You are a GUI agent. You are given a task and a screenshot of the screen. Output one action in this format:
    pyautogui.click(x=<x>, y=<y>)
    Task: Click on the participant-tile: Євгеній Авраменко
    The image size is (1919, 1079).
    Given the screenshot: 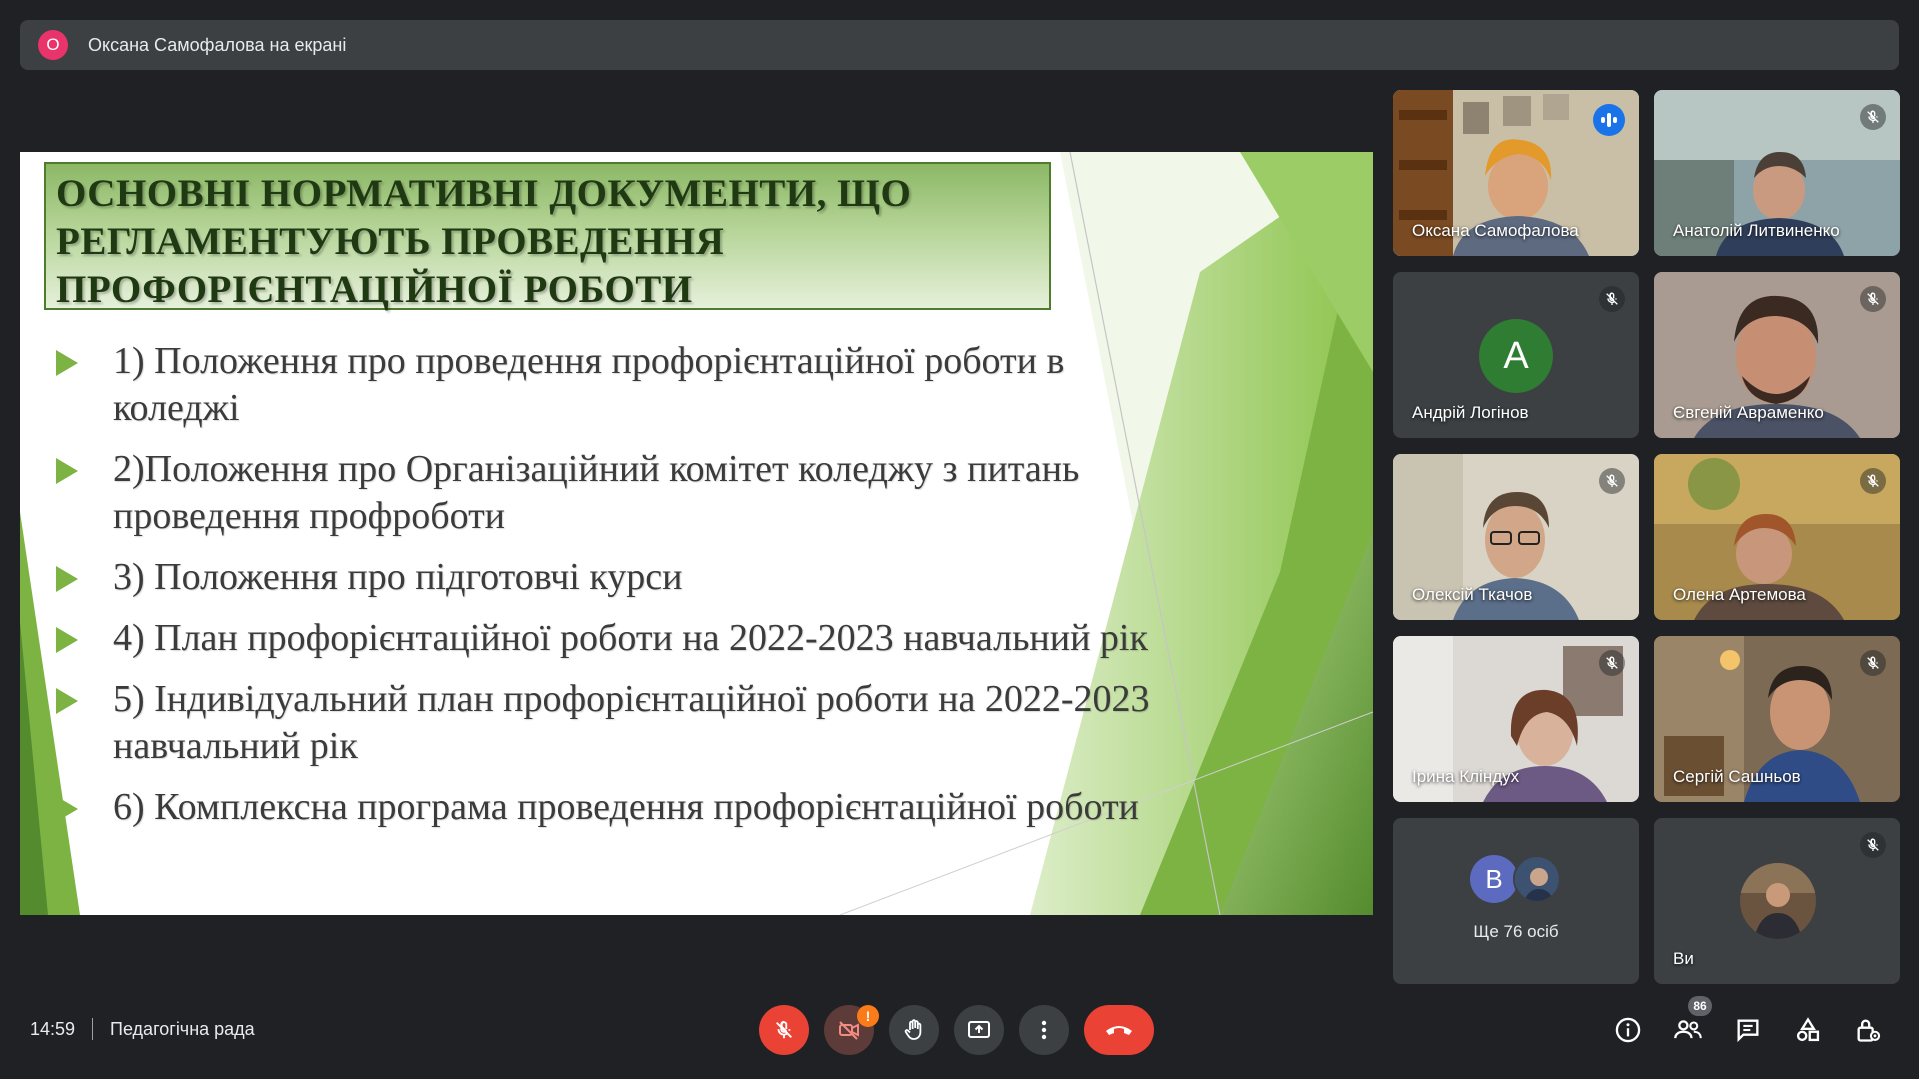 What is the action you would take?
    pyautogui.click(x=1777, y=355)
    